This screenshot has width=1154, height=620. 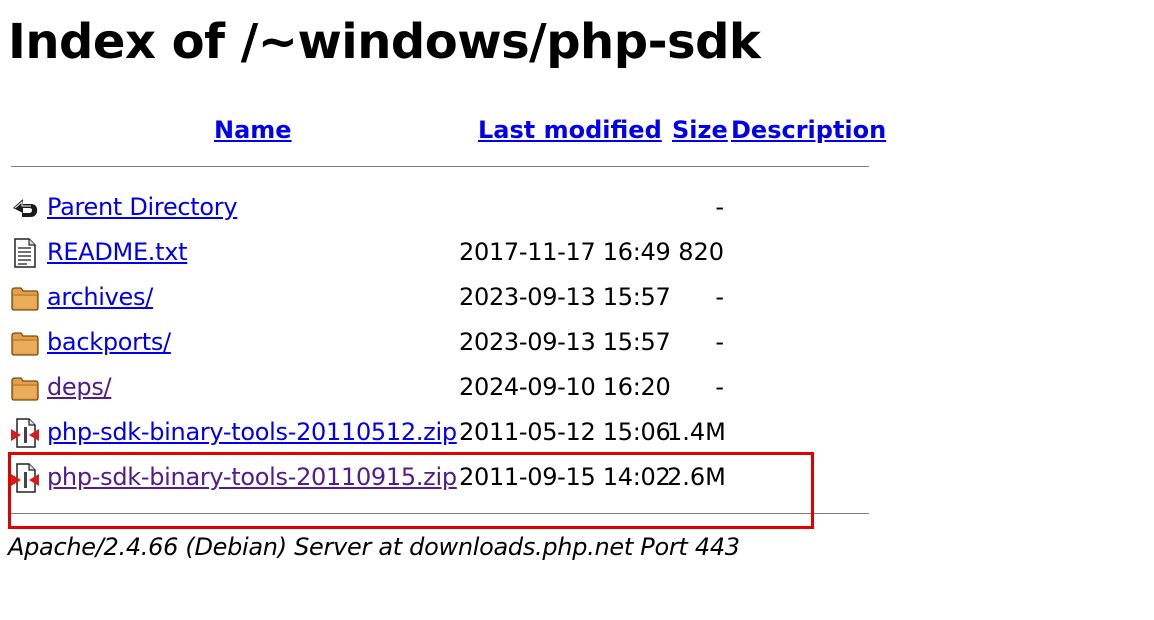 What do you see at coordinates (700, 130) in the screenshot?
I see `sort-by-size-link: Size` at bounding box center [700, 130].